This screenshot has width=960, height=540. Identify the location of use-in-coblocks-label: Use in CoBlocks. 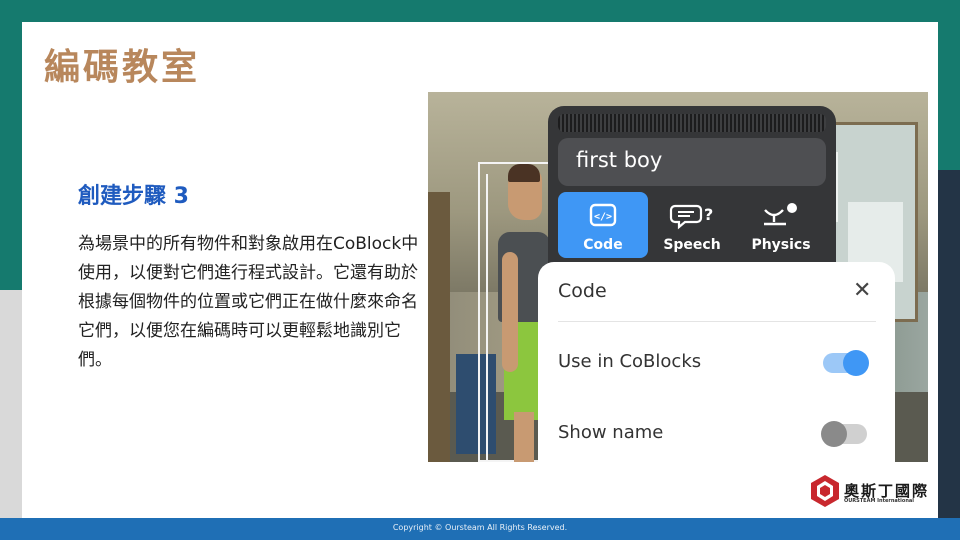
(630, 361).